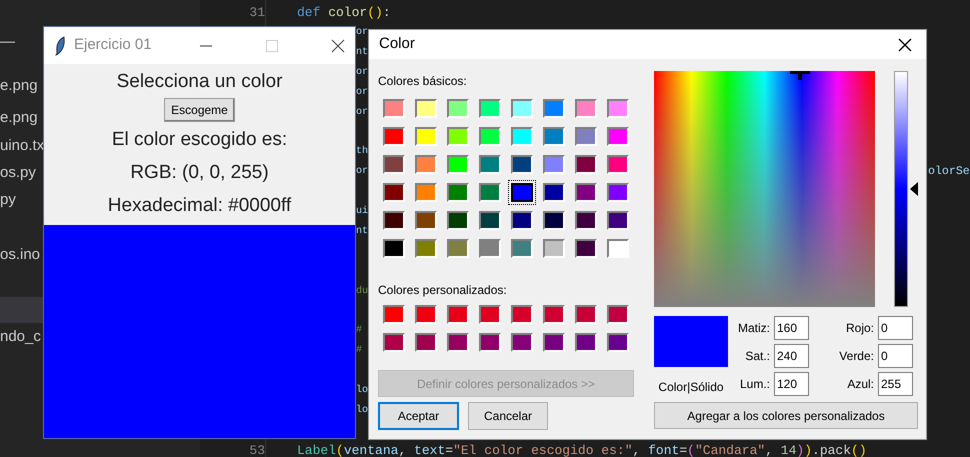 This screenshot has height=457, width=970. Describe the element at coordinates (362, 211) in the screenshot. I see `code-fragment: ui` at that location.